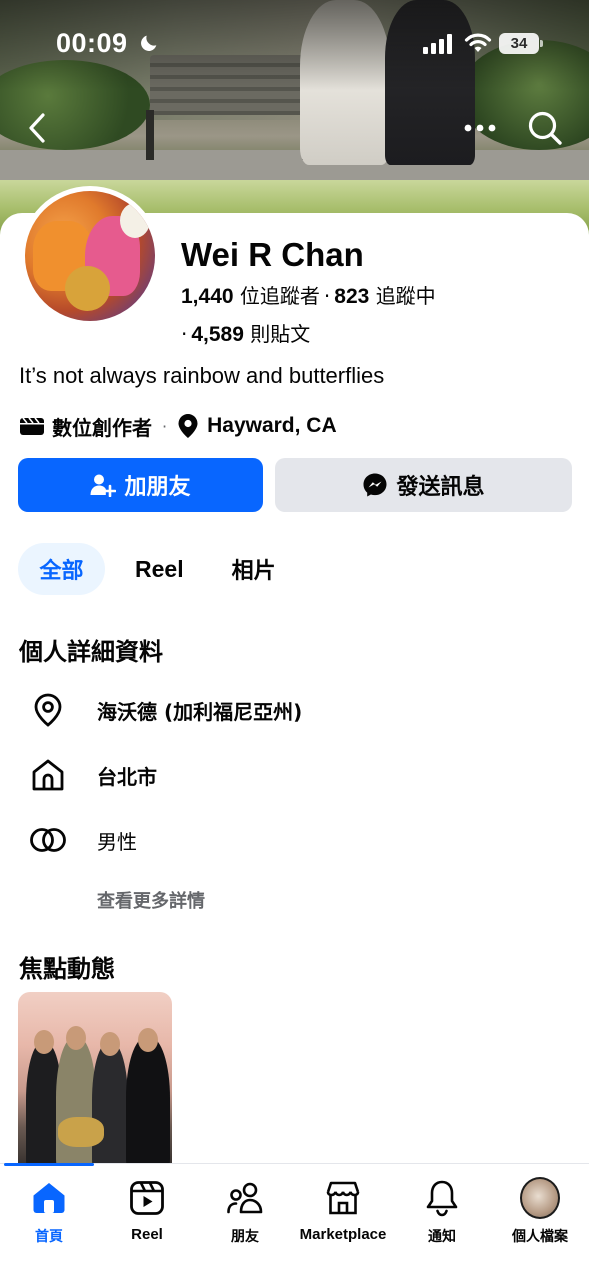 The height and width of the screenshot is (1280, 589). Describe the element at coordinates (437, 44) in the screenshot. I see `signal-icon` at that location.